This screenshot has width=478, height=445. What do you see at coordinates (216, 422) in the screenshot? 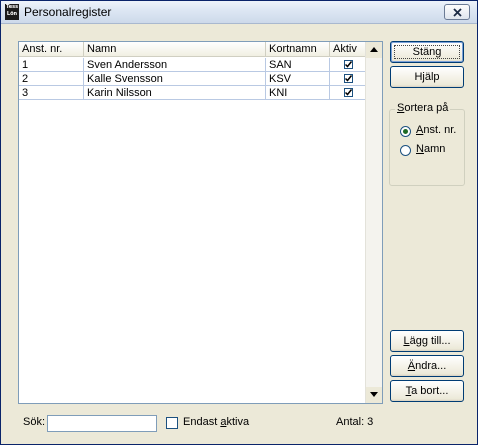
I see `only-active-label: Endast aktiva` at bounding box center [216, 422].